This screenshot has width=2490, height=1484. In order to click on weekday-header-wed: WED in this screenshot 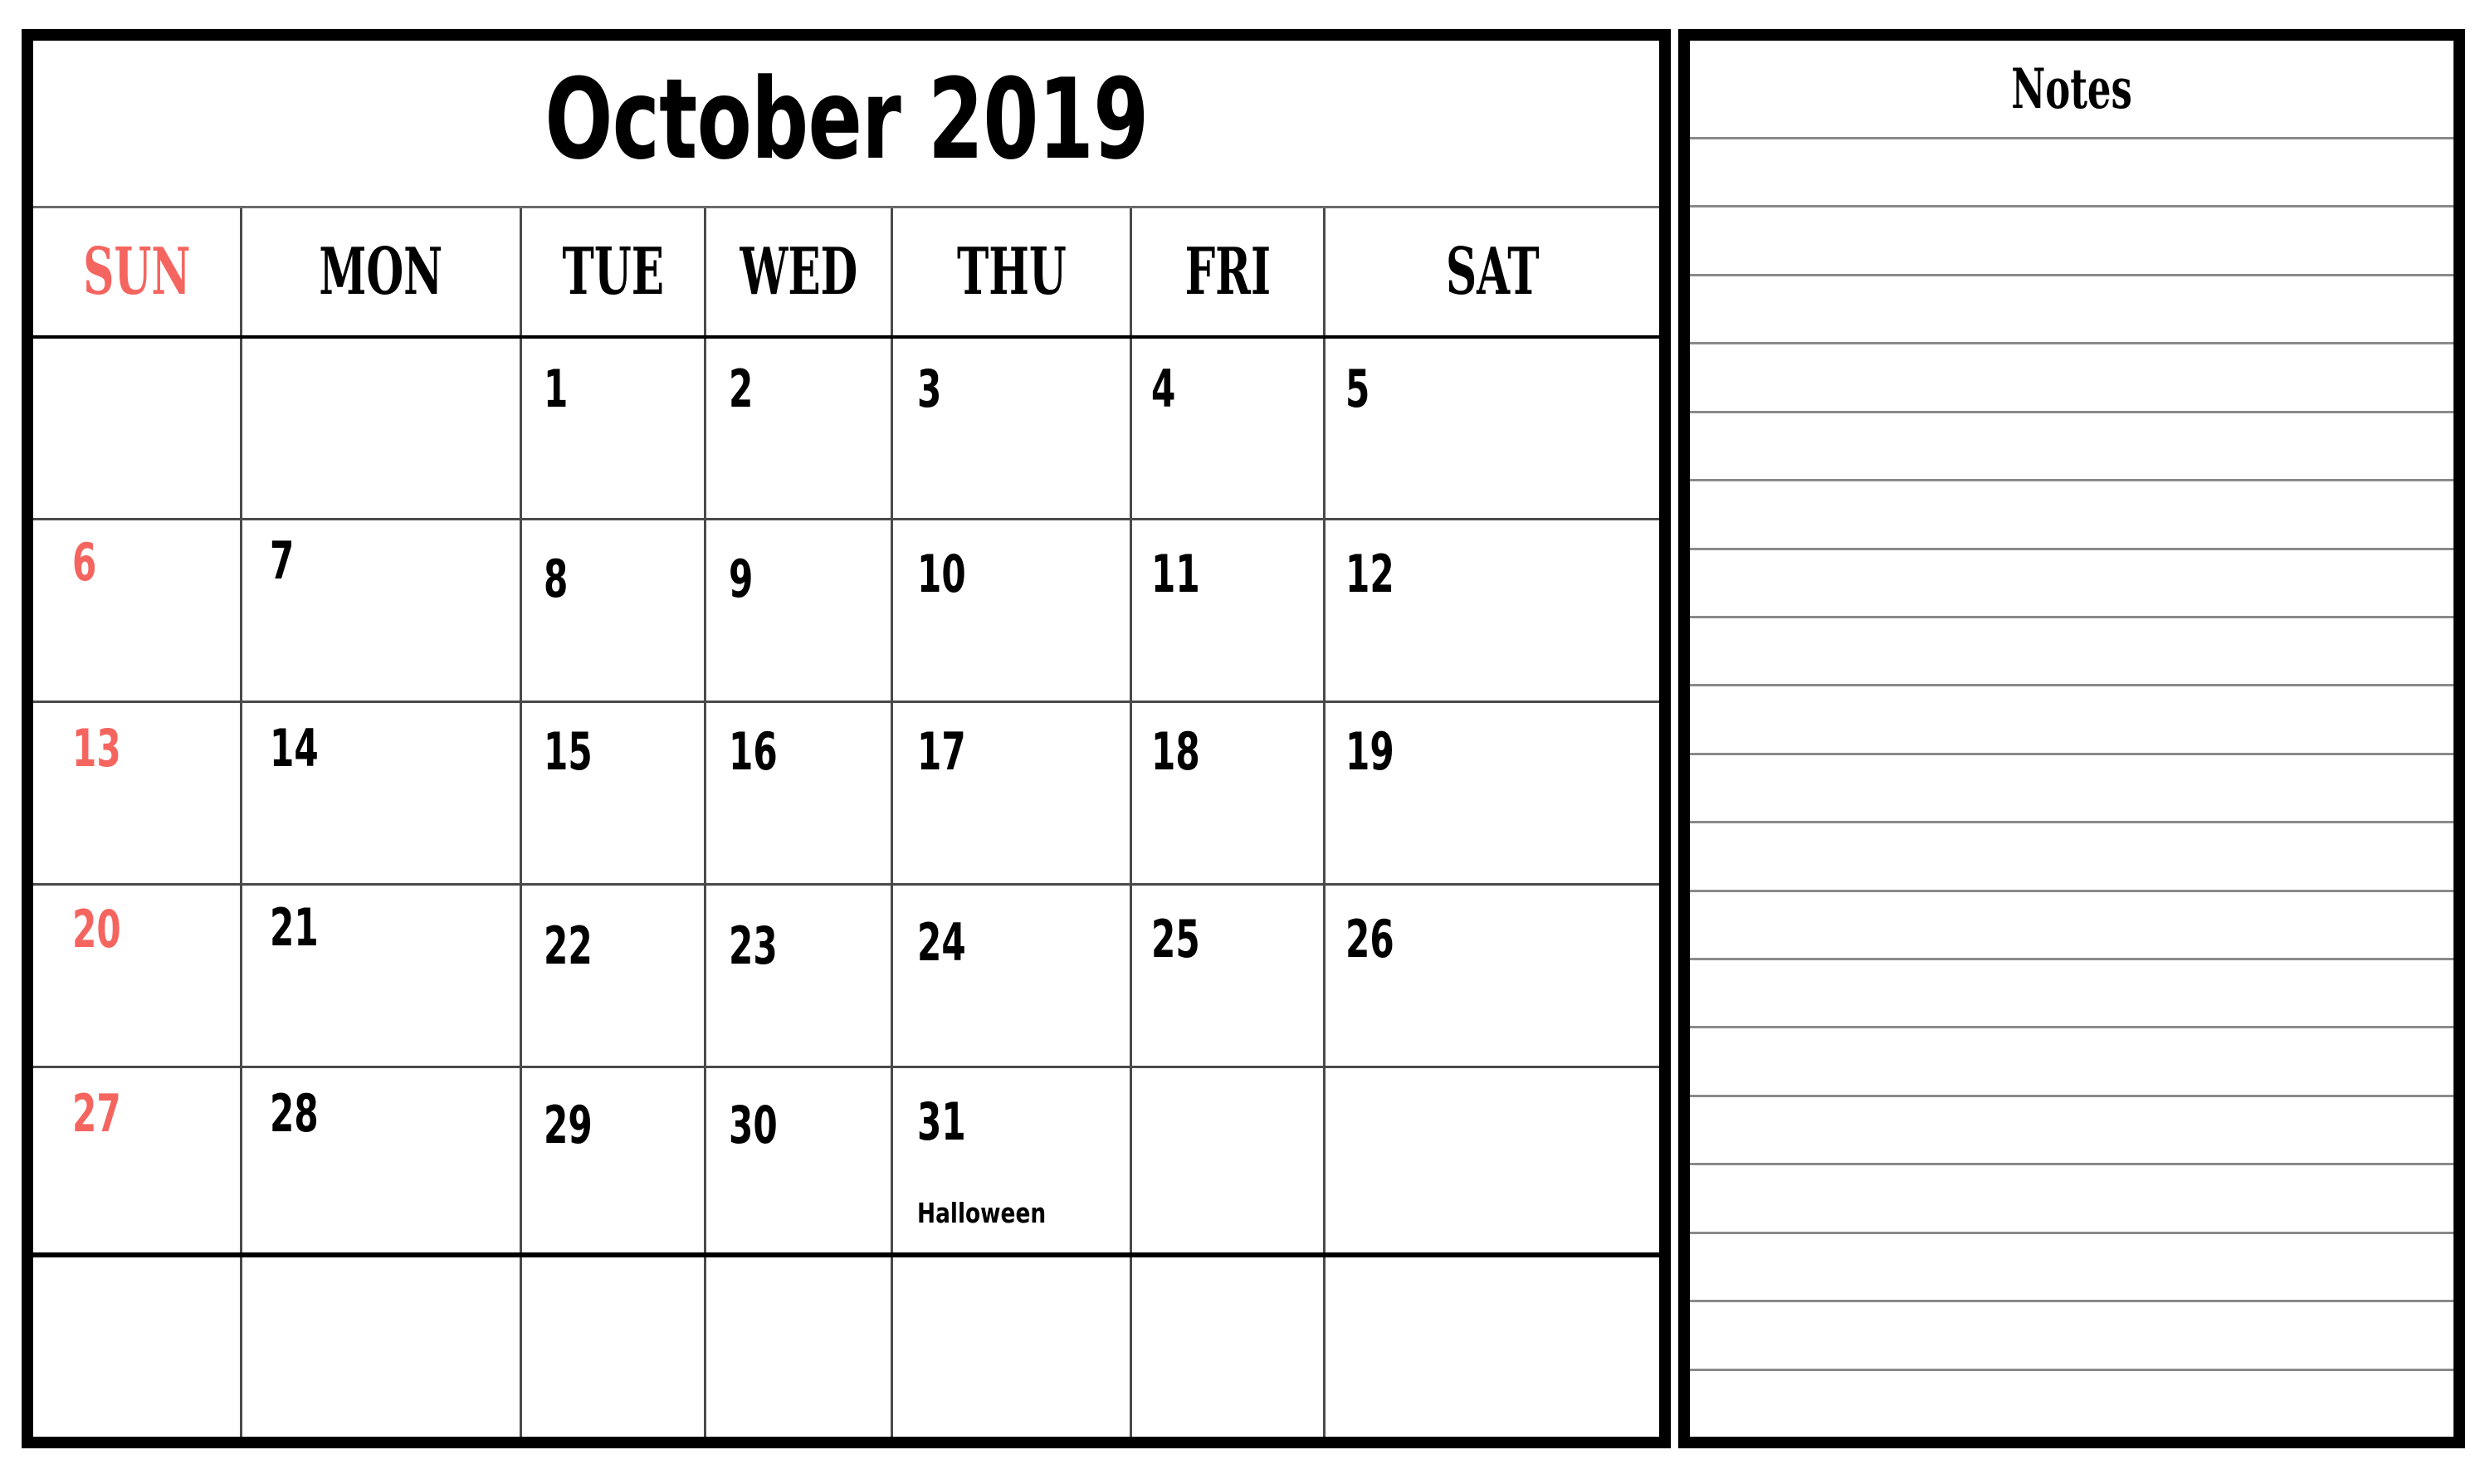, I will do `click(800, 271)`.